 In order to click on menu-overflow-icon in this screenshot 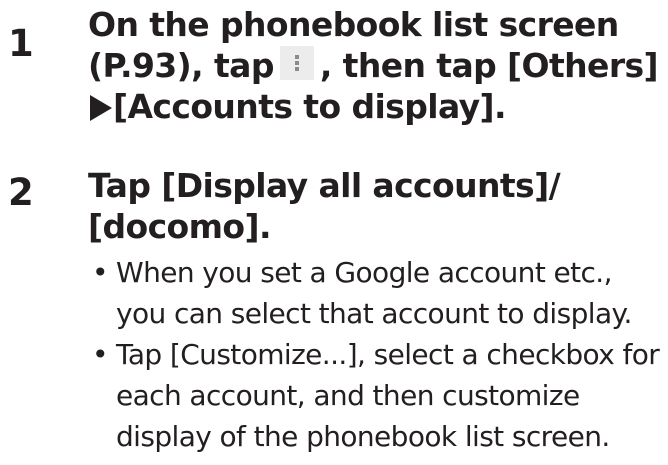, I will do `click(296, 63)`.